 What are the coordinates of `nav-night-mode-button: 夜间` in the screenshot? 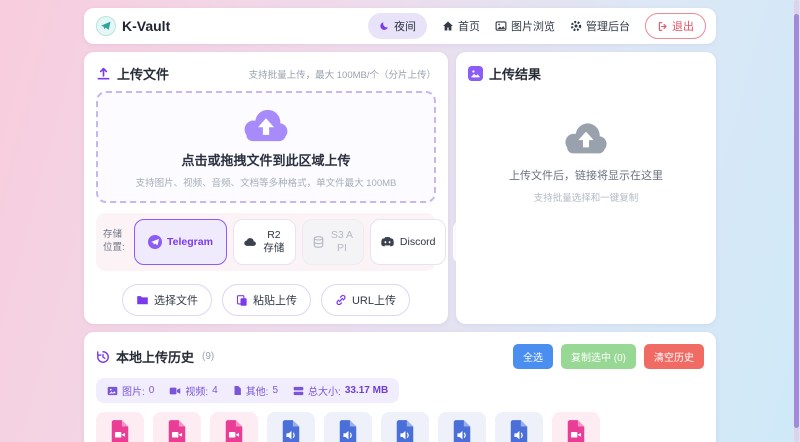 It's located at (397, 26).